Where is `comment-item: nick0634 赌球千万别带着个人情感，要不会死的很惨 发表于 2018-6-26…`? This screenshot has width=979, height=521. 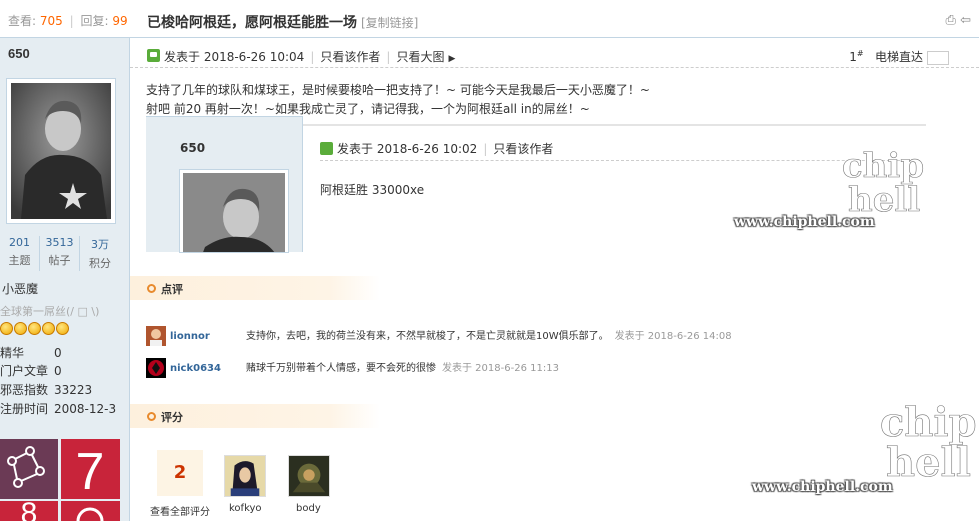 comment-item: nick0634 赌球千万别带着个人情感，要不会死的很惨 发表于 2018-6-26… is located at coordinates (352, 368).